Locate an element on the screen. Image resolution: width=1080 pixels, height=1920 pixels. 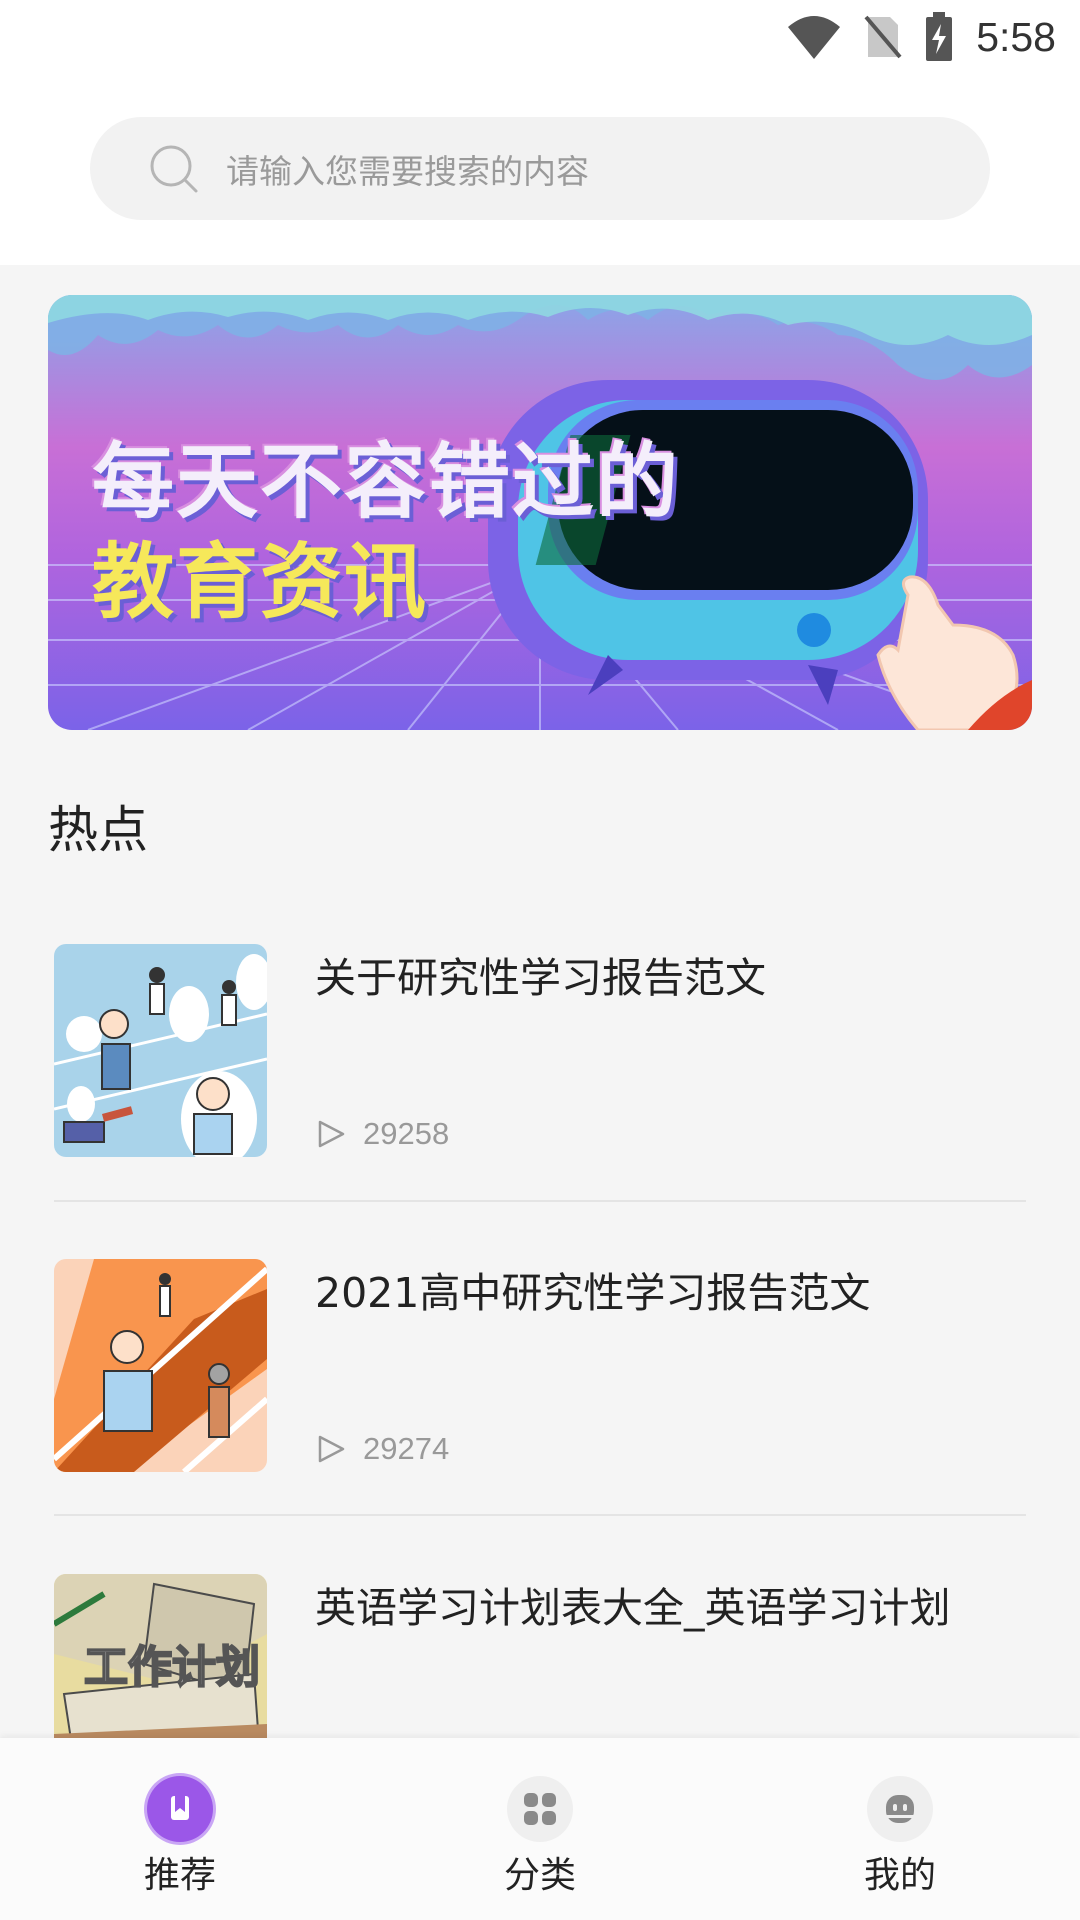
nav-label: 推荐 is located at coordinates (179, 1875).